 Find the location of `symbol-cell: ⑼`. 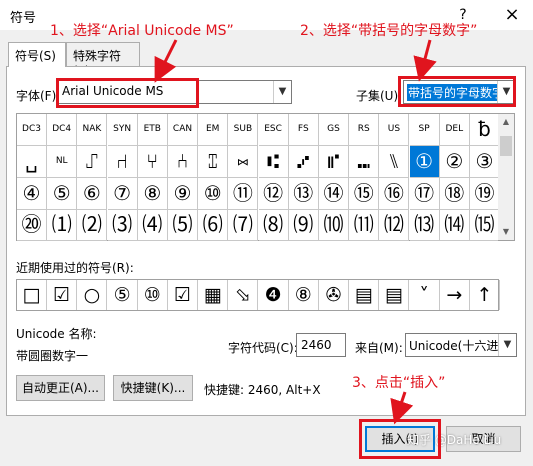

symbol-cell: ⑼ is located at coordinates (303, 225).